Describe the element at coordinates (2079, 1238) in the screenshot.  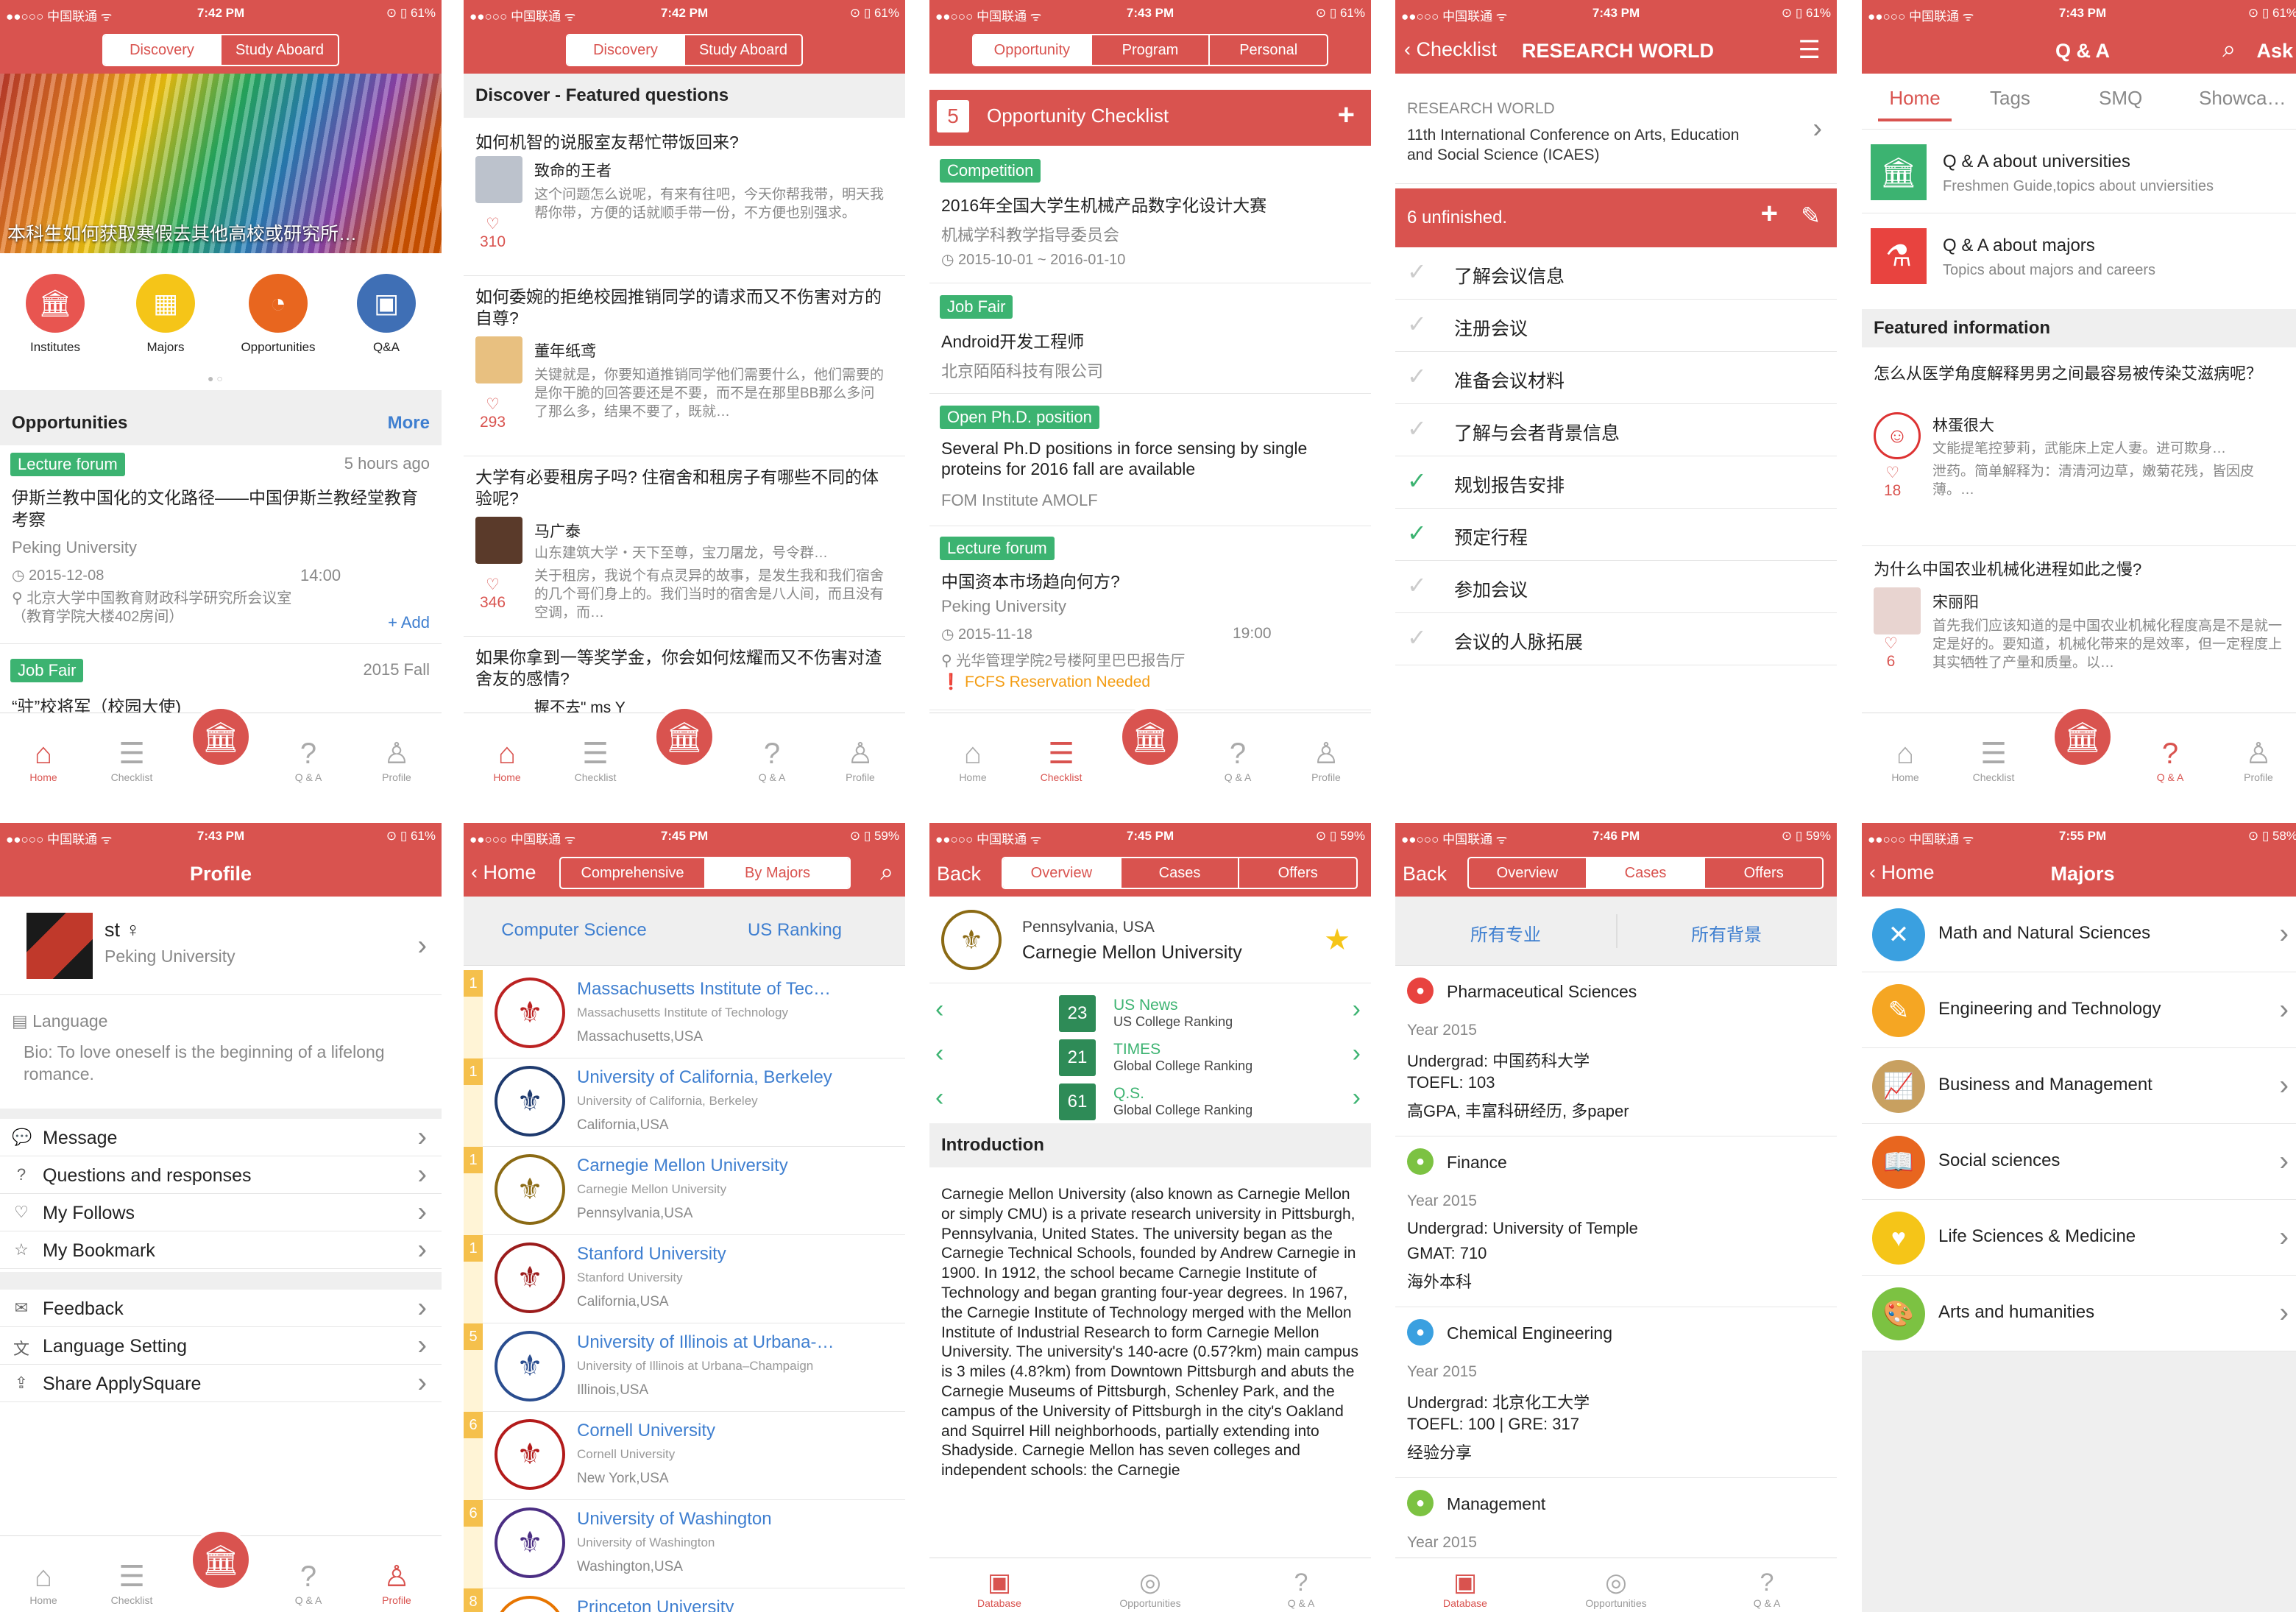
I see `major-row: ♥ Life Sciences & Medicine ›` at that location.